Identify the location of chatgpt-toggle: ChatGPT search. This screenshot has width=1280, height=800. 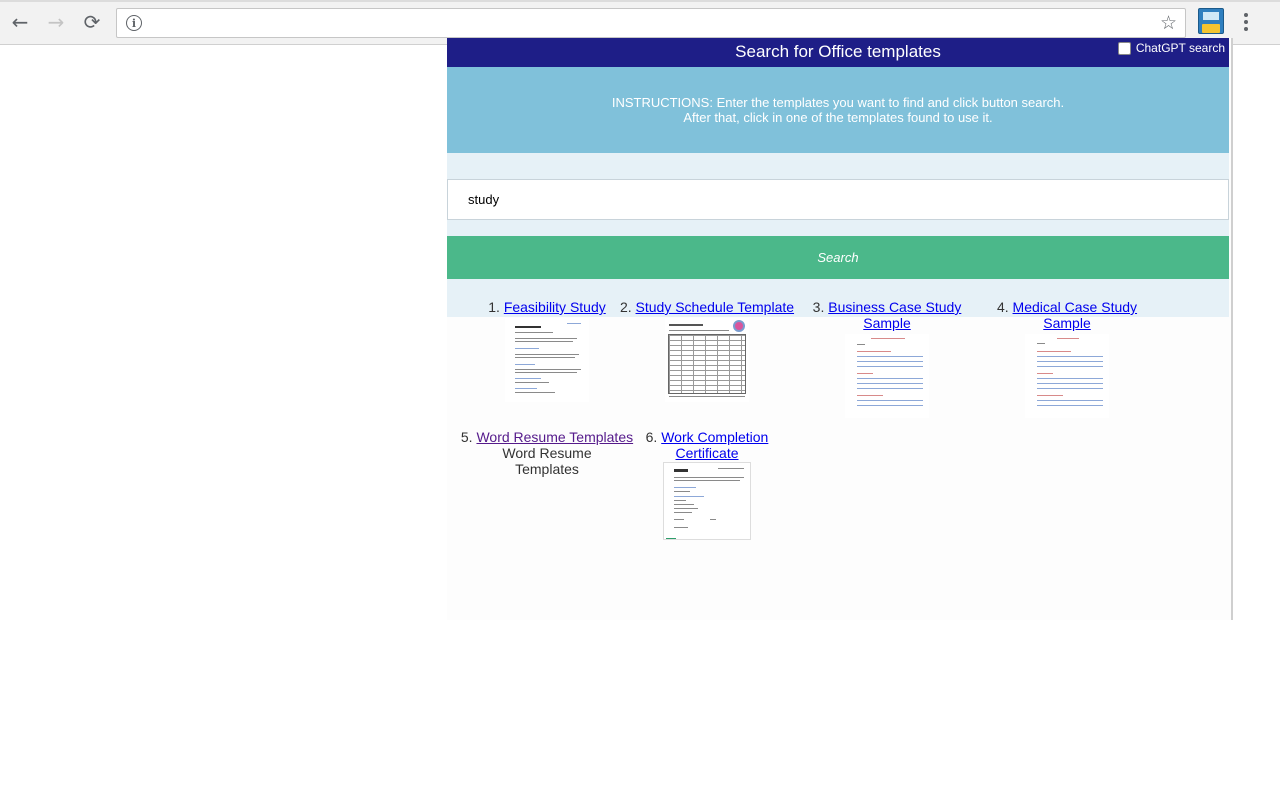
(1171, 48).